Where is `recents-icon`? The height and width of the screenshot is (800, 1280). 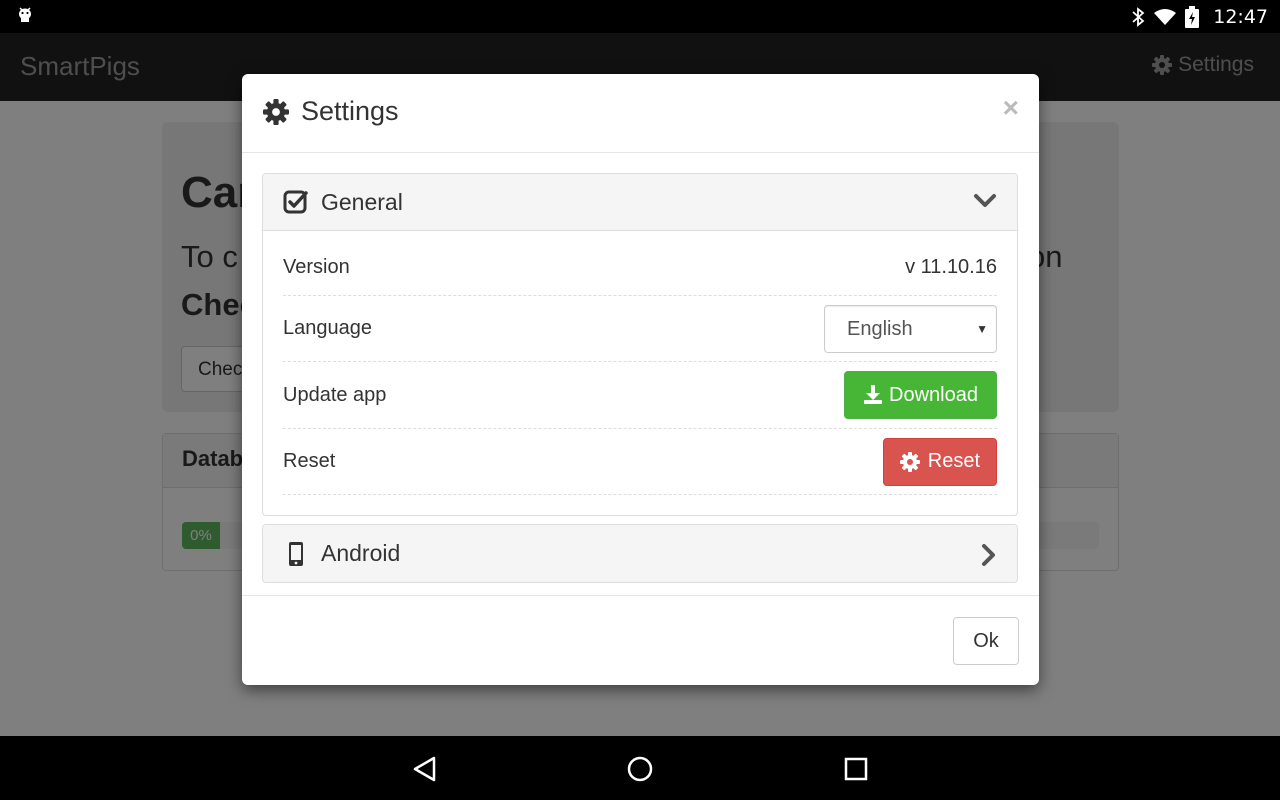
recents-icon is located at coordinates (856, 769).